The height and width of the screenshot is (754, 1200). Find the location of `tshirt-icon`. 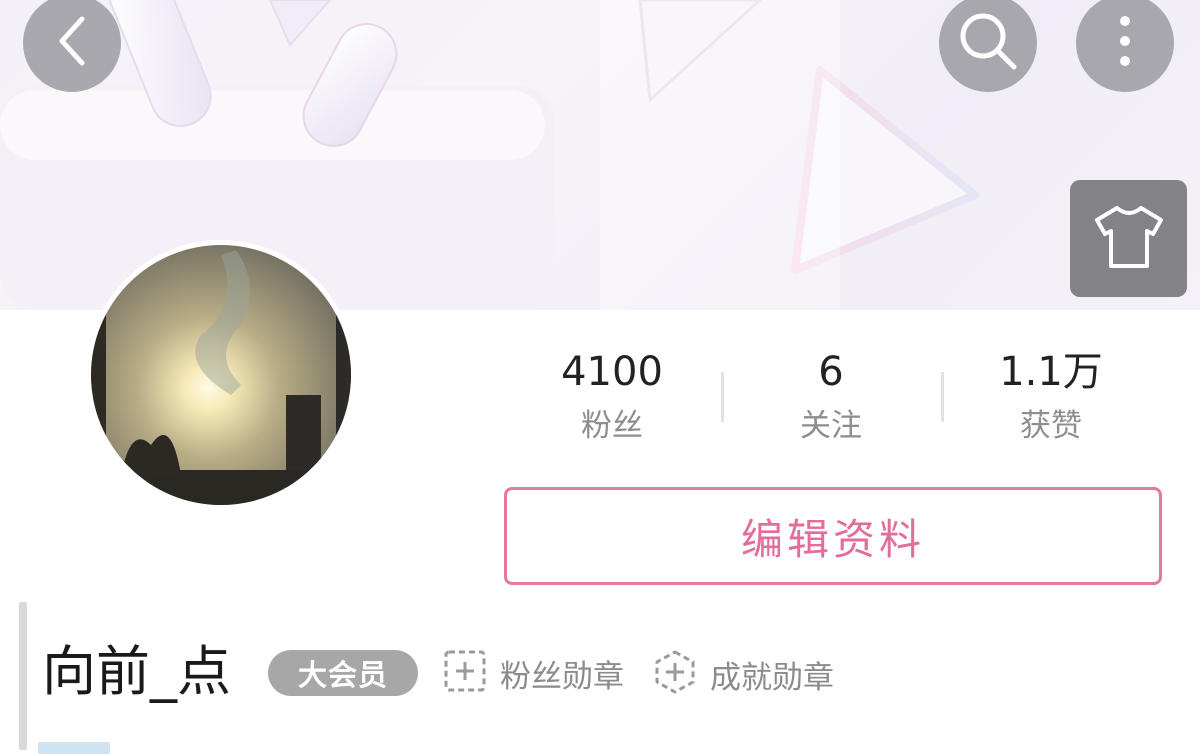

tshirt-icon is located at coordinates (1129, 239).